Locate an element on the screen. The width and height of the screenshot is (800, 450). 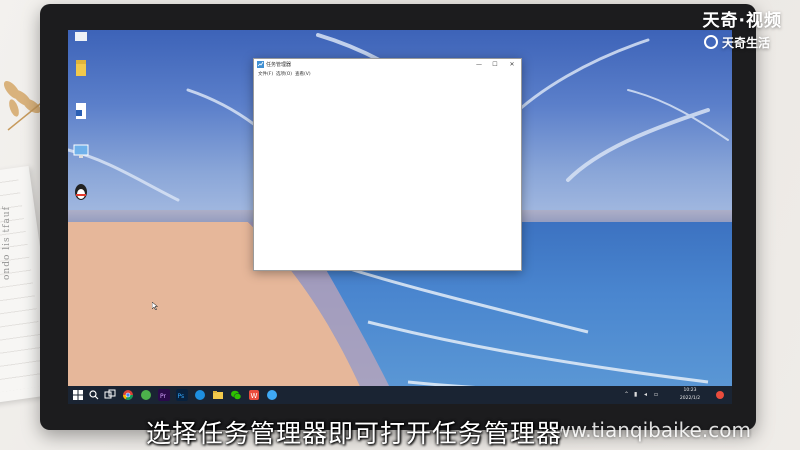
desktop-icon-document is located at coordinates (81, 115).